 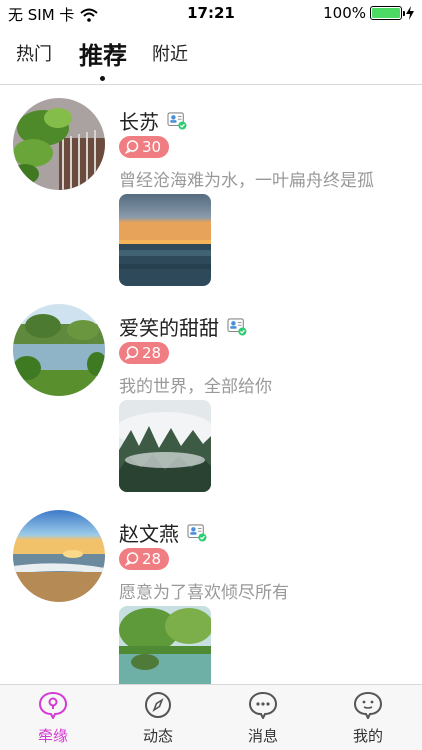 I want to click on name-row: 爱笑的甜甜, so click(x=183, y=326).